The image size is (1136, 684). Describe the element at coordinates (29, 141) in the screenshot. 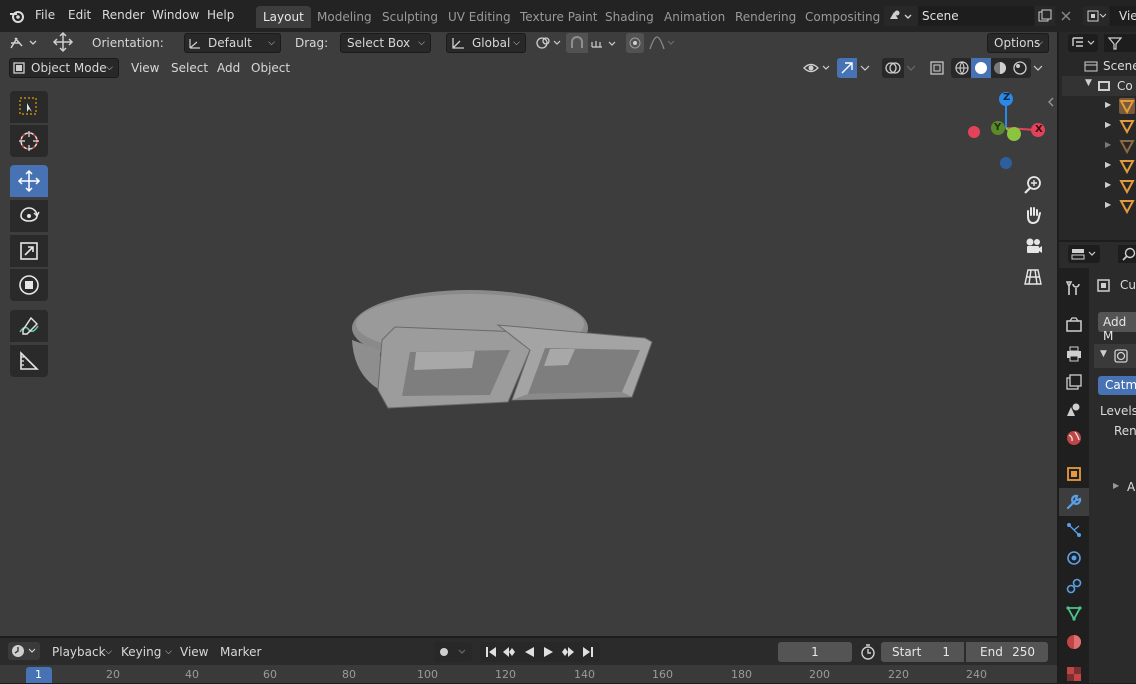

I see `cursor-tool` at that location.